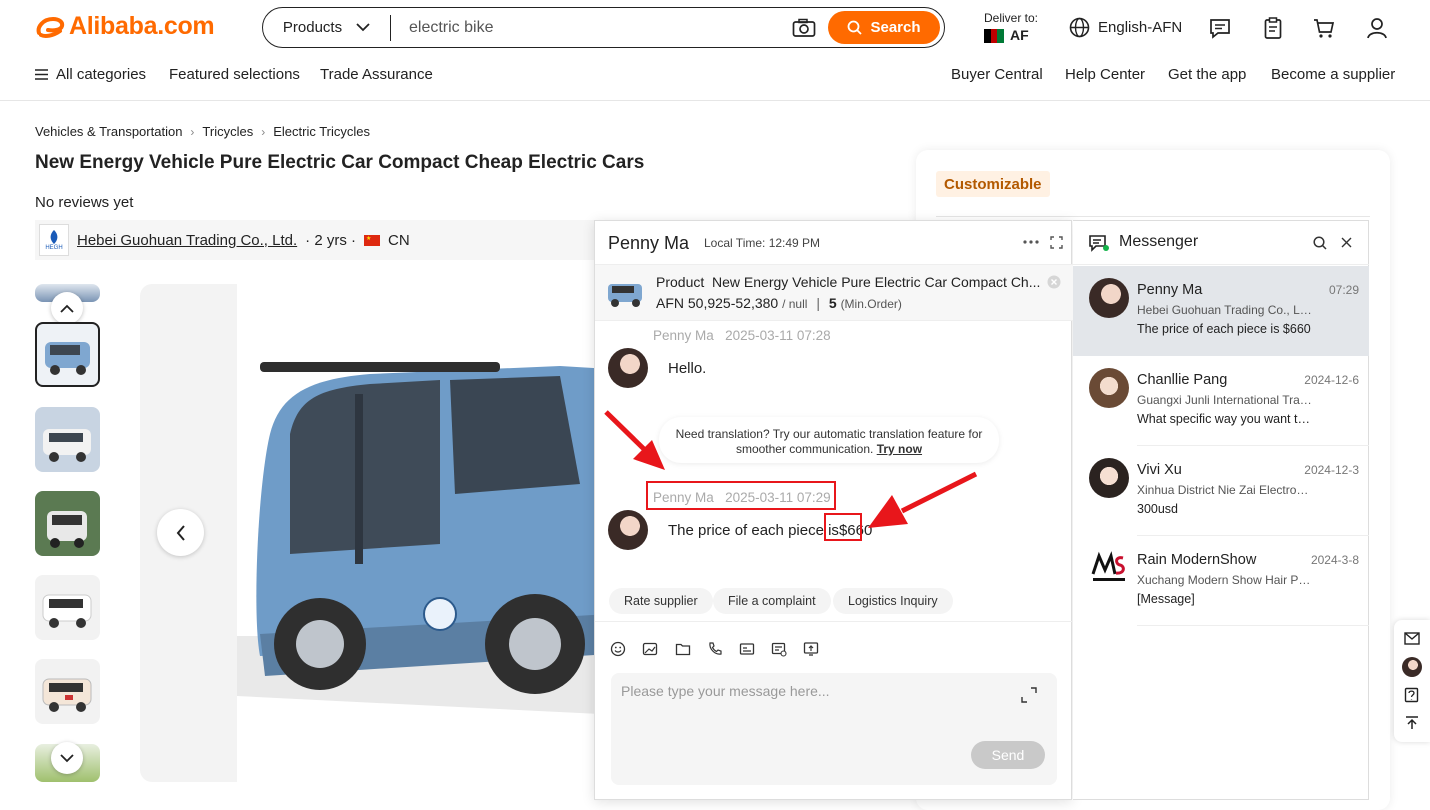 The height and width of the screenshot is (810, 1430). What do you see at coordinates (1008, 755) in the screenshot?
I see `send-button: Send` at bounding box center [1008, 755].